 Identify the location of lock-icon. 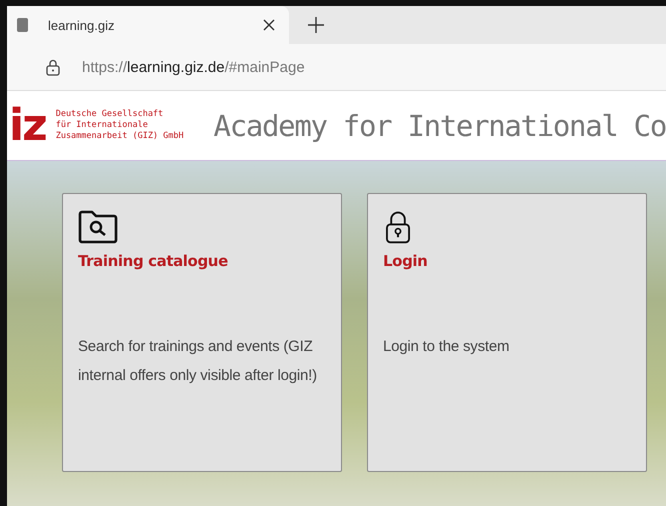
(53, 67).